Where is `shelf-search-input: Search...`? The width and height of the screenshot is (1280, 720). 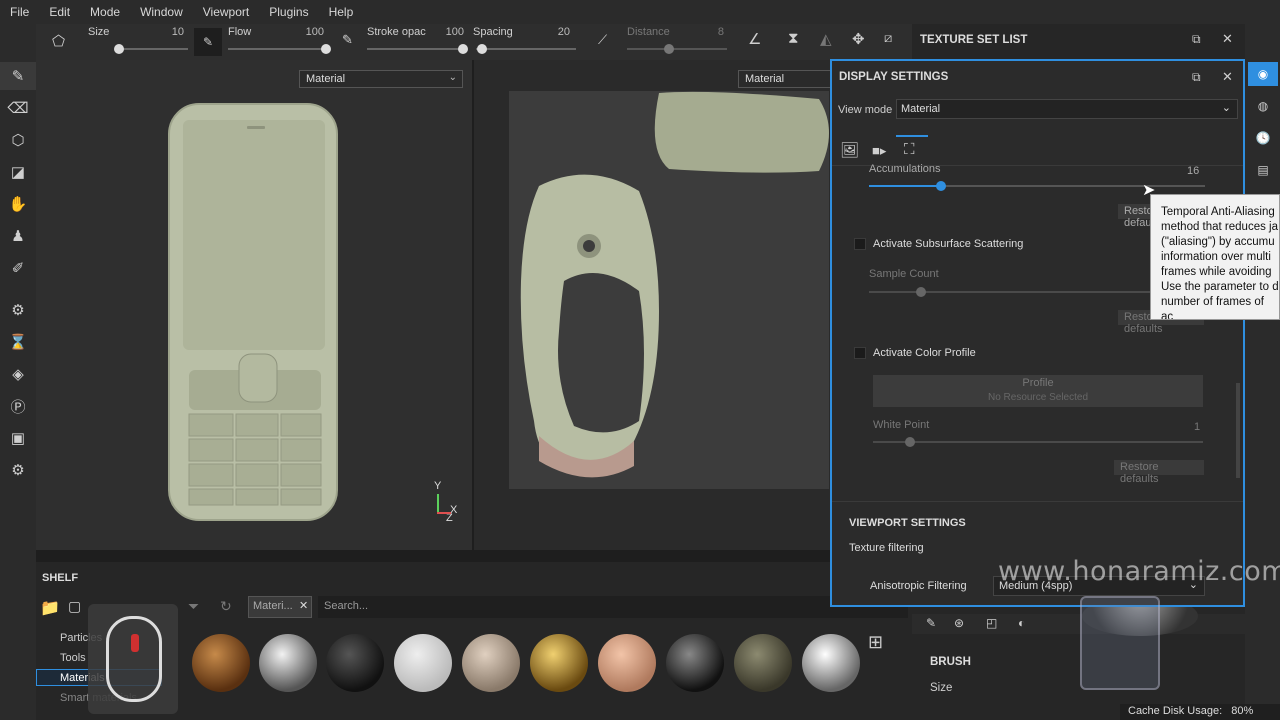 shelf-search-input: Search... is located at coordinates (613, 607).